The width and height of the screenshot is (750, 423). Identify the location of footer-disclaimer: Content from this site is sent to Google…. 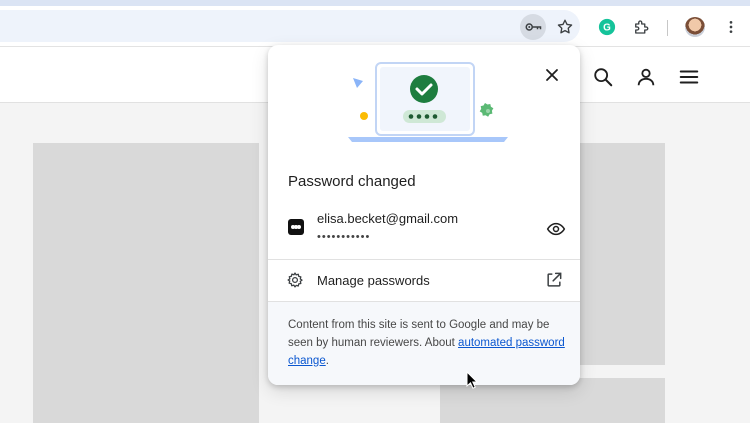
(428, 343).